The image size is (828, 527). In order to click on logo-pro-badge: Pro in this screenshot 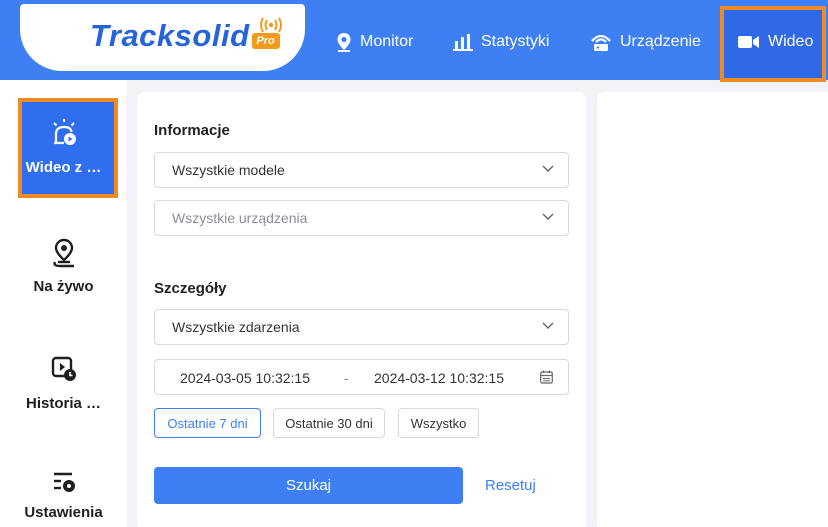, I will do `click(266, 33)`.